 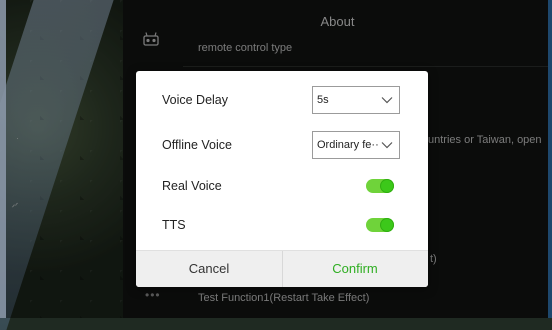 What do you see at coordinates (192, 186) in the screenshot?
I see `real-voice-label: Real Voice` at bounding box center [192, 186].